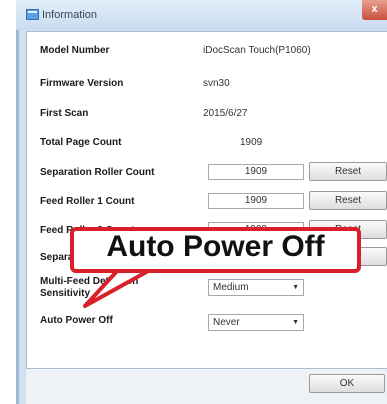 The height and width of the screenshot is (404, 387). Describe the element at coordinates (231, 287) in the screenshot. I see `multi-feed-selected-value: Medium` at that location.